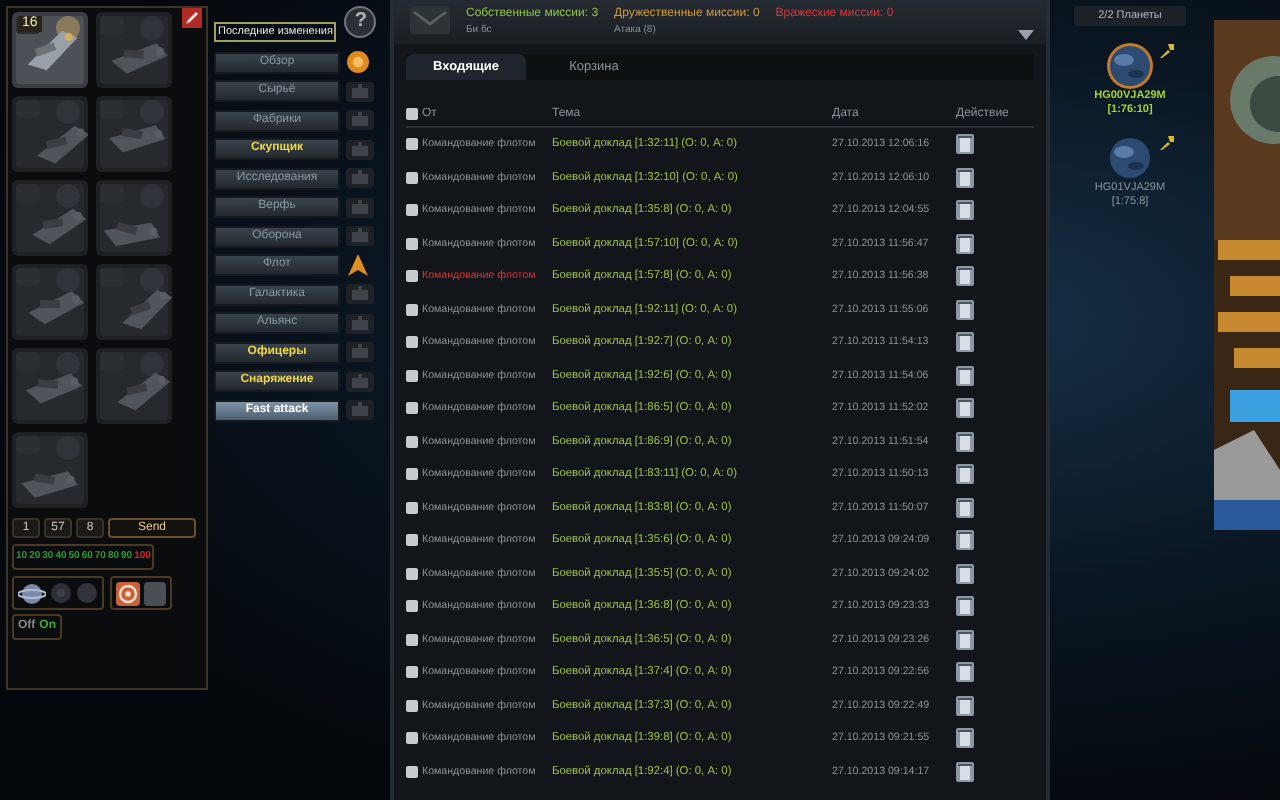 This screenshot has height=800, width=1280. Describe the element at coordinates (358, 265) in the screenshot. I see `rocket-icon` at that location.